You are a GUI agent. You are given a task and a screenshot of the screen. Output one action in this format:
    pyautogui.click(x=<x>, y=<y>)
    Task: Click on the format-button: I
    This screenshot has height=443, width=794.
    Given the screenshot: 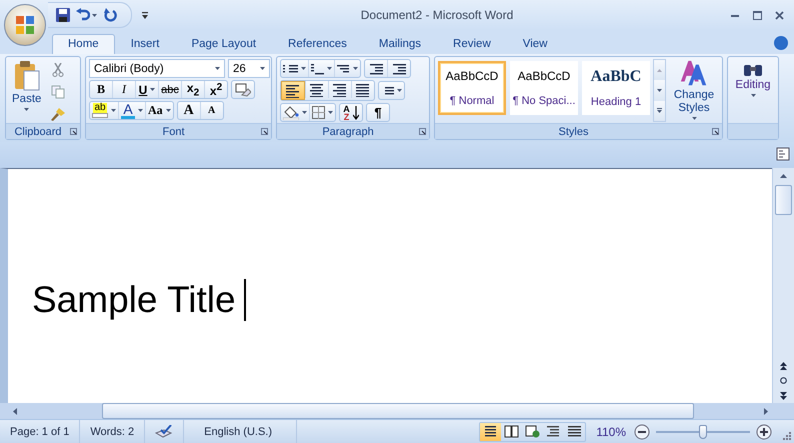 What is the action you would take?
    pyautogui.click(x=123, y=89)
    